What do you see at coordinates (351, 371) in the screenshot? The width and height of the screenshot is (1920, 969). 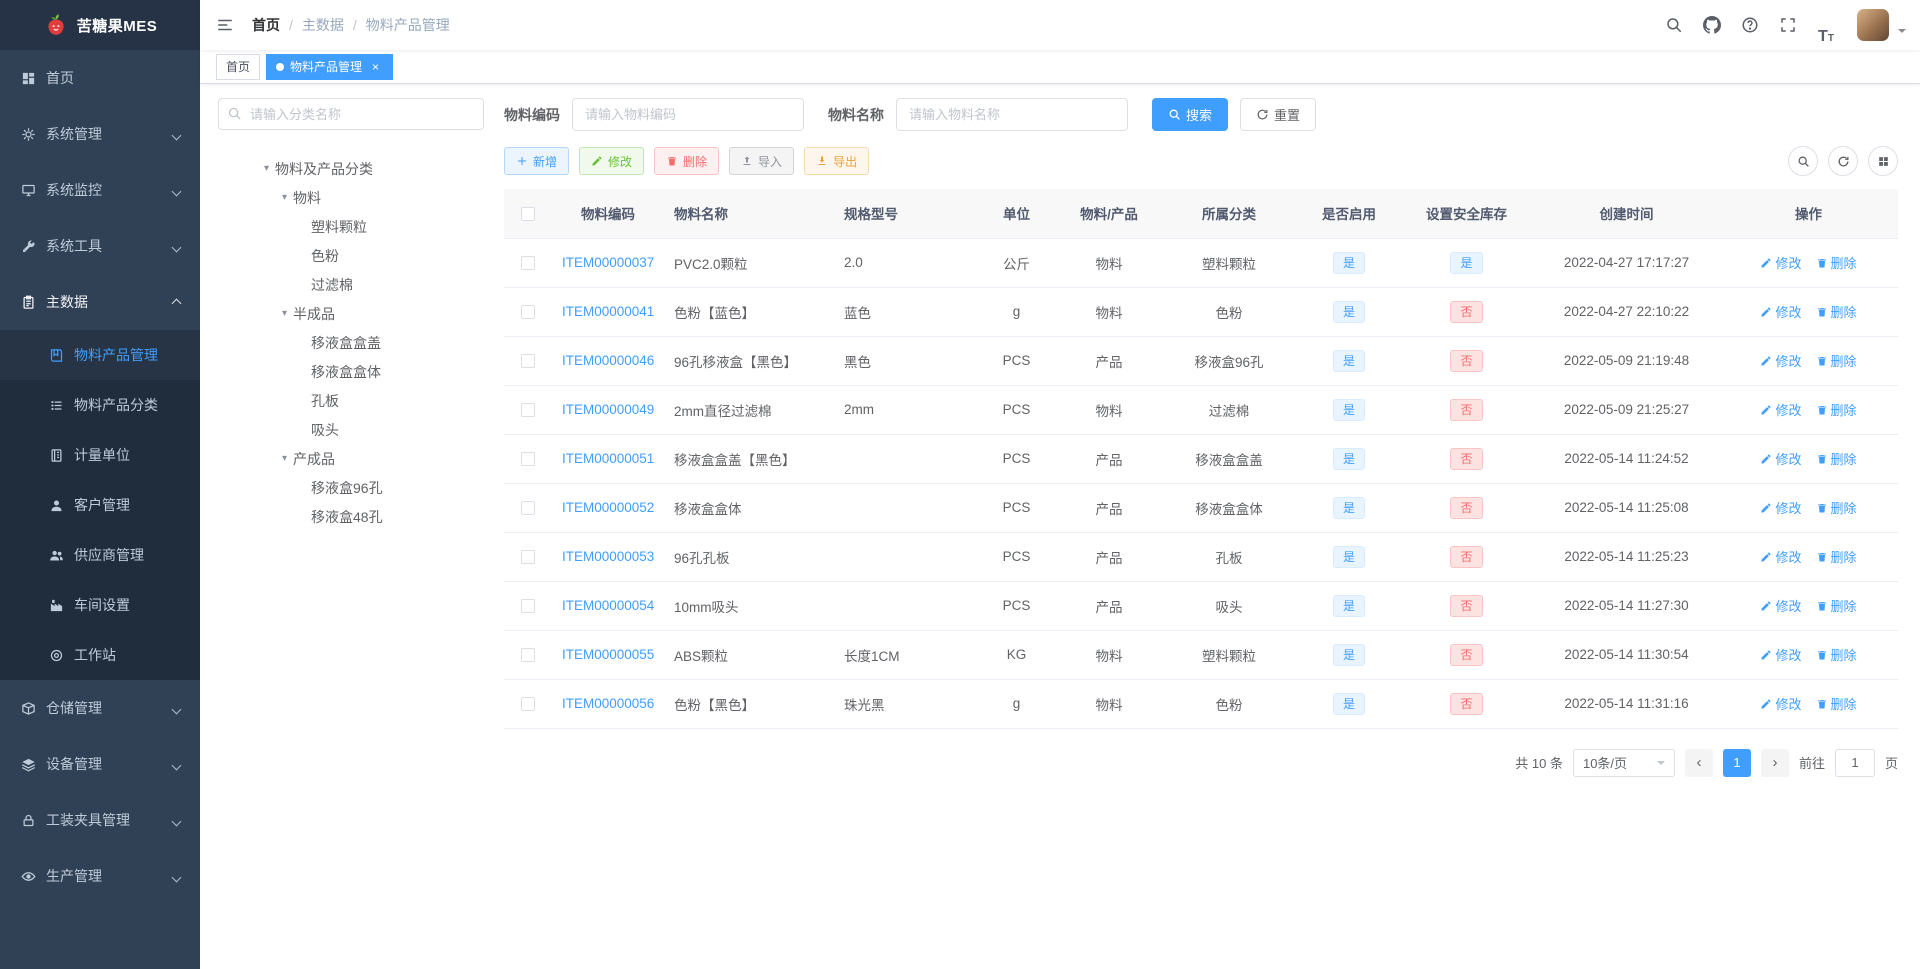 I see `tree-node: 移液盒盒体` at bounding box center [351, 371].